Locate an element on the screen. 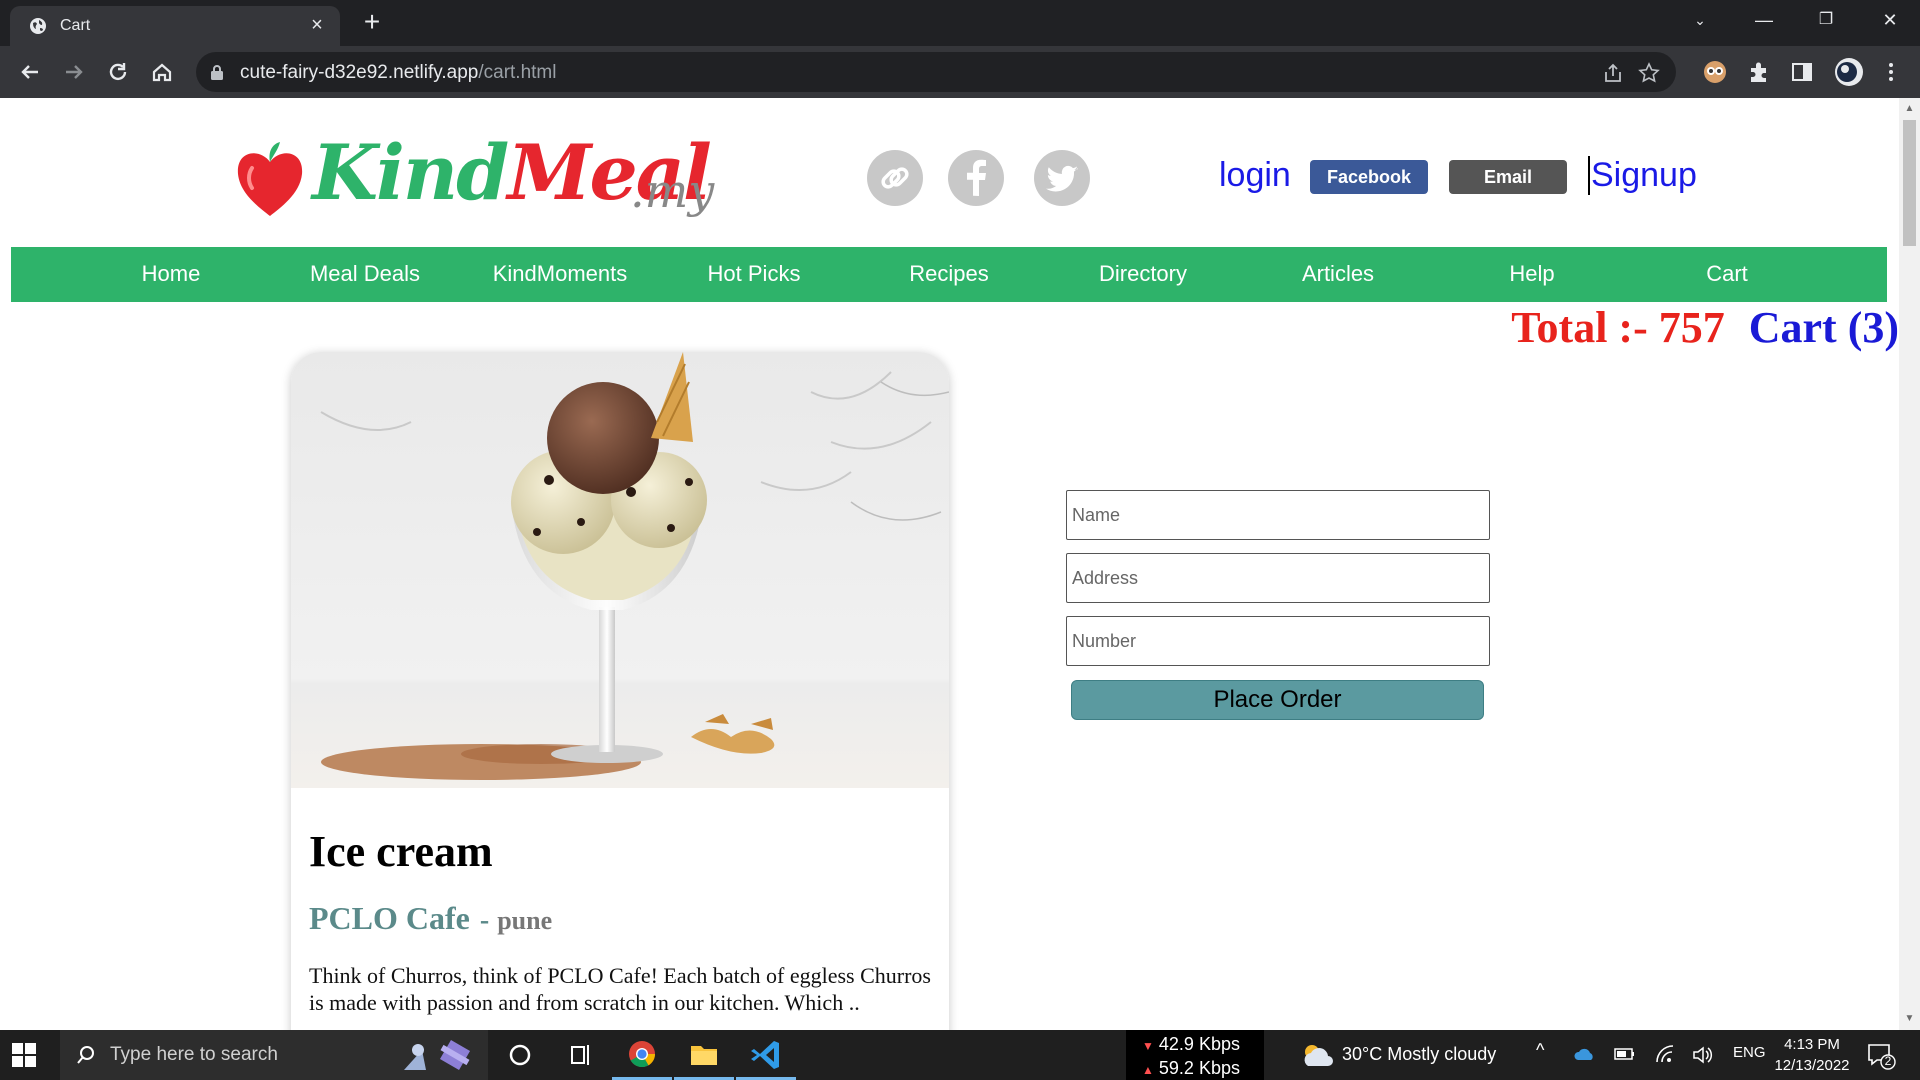 The width and height of the screenshot is (1920, 1080). browser-tabbar: Cart × + ⌄ — ❐ ✕ is located at coordinates (960, 23).